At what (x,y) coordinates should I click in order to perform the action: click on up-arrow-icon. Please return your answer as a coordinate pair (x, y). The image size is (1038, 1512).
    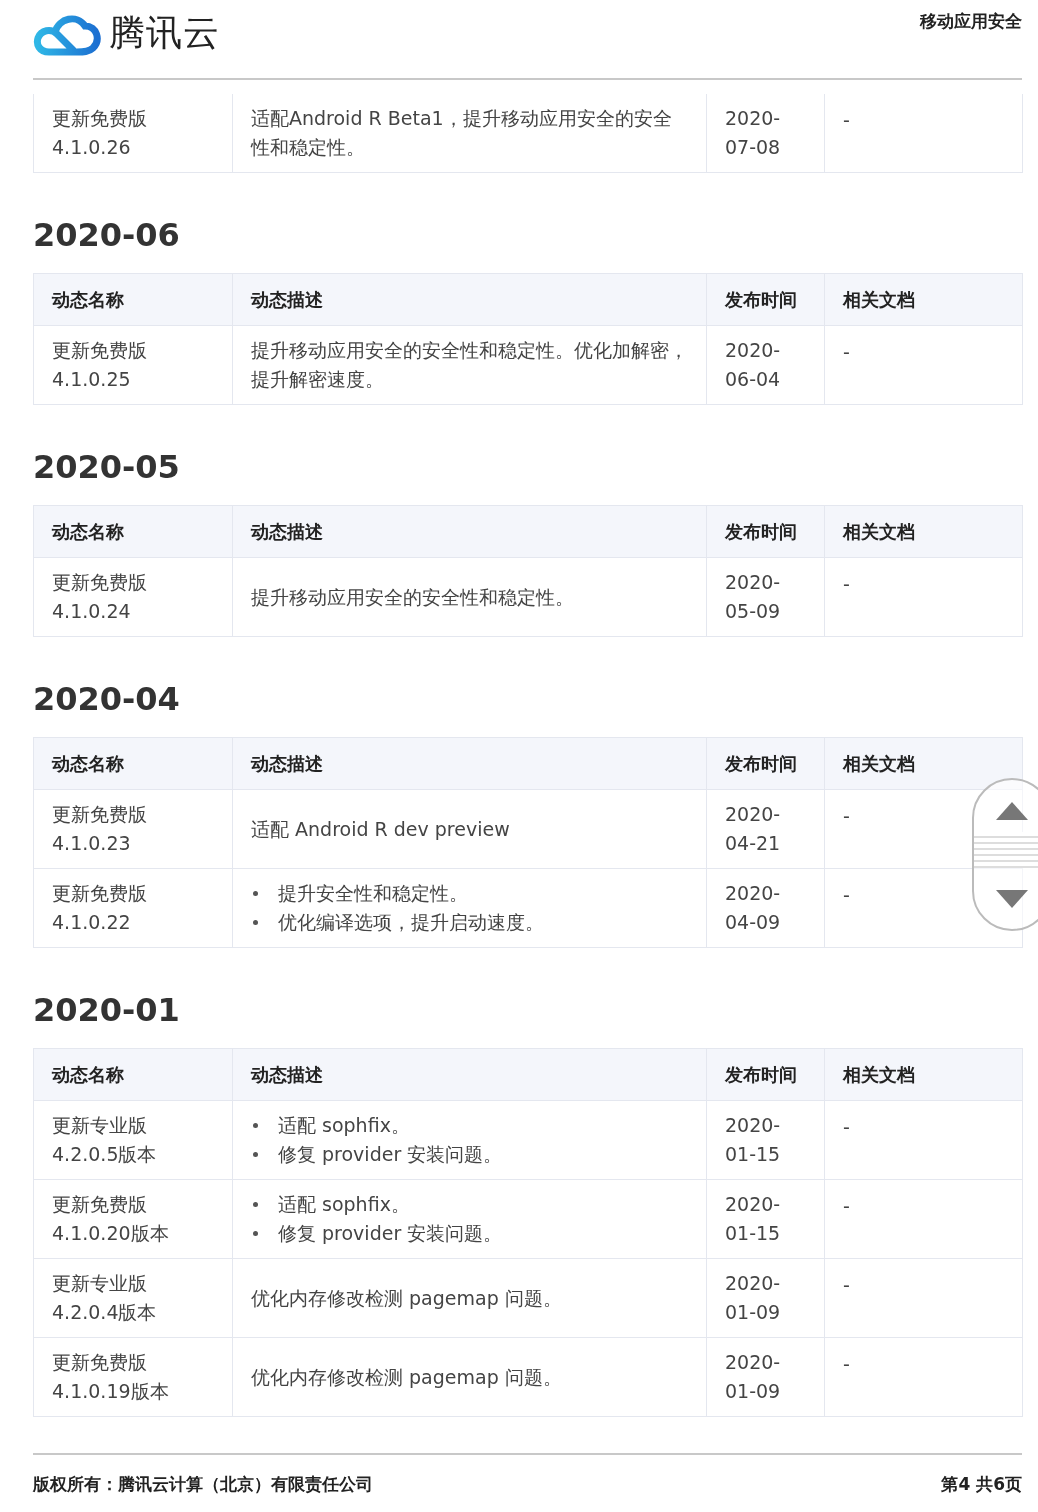
    Looking at the image, I should click on (1012, 811).